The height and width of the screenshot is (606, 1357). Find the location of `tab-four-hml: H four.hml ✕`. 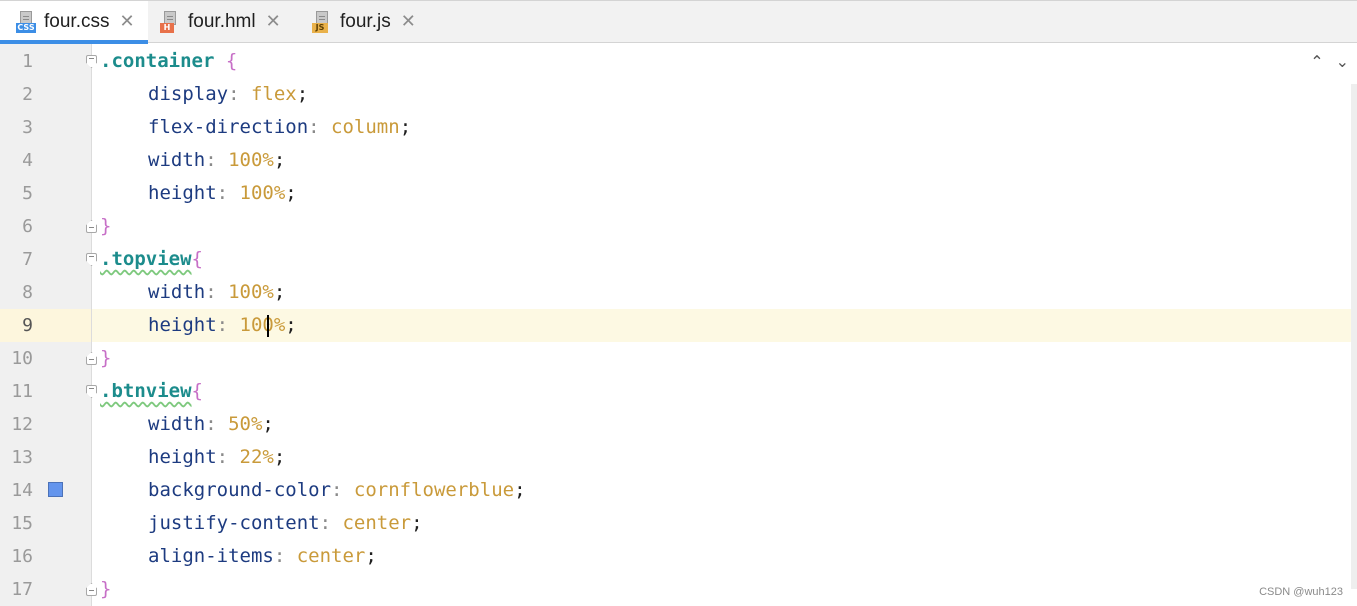

tab-four-hml: H four.hml ✕ is located at coordinates (223, 22).